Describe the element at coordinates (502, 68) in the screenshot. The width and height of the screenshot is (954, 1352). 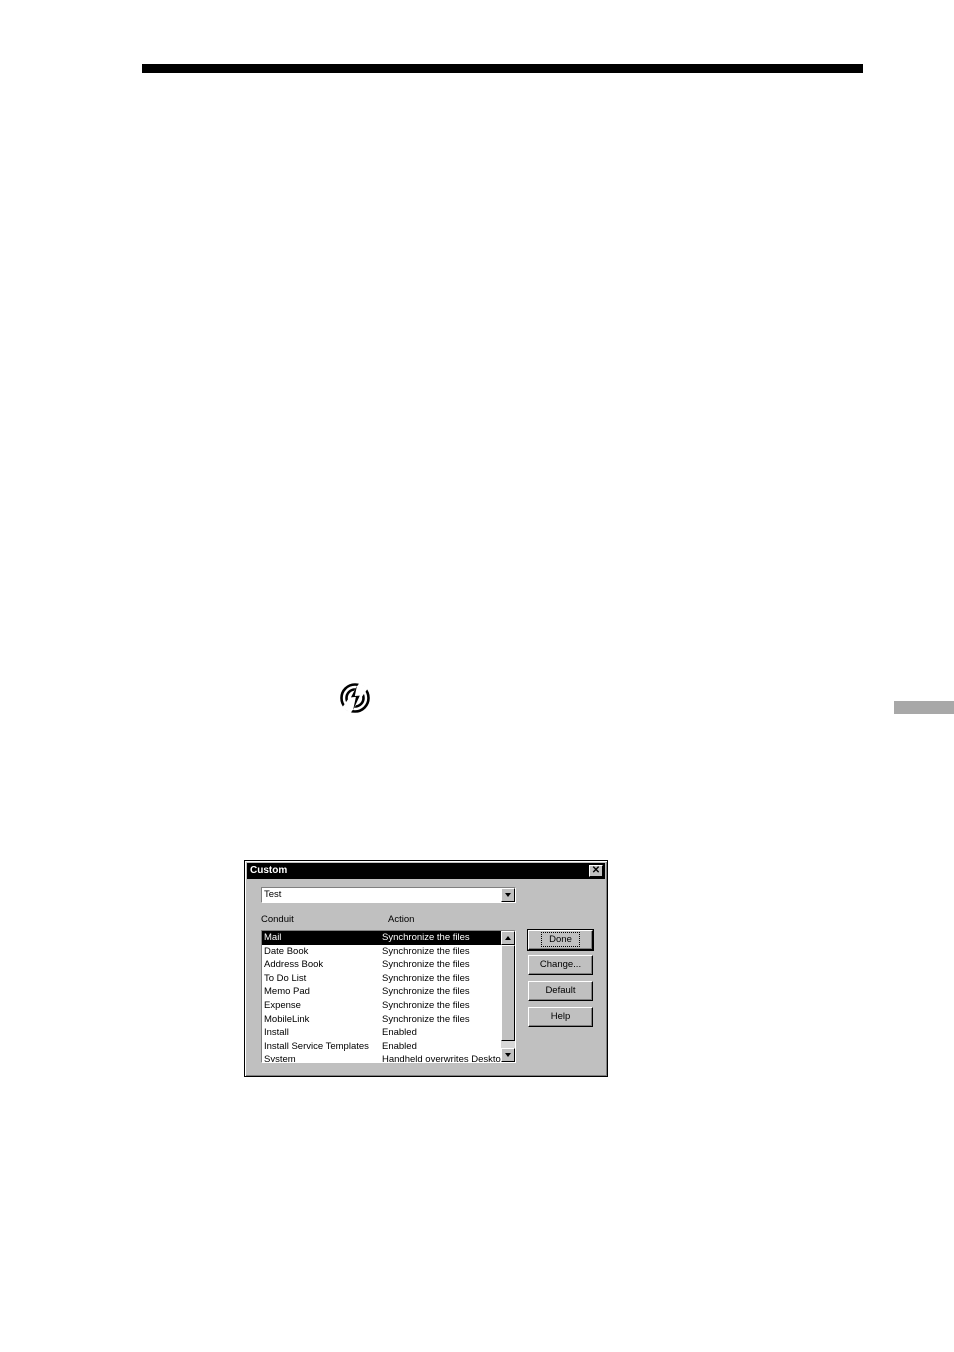
I see `page-header-rule` at that location.